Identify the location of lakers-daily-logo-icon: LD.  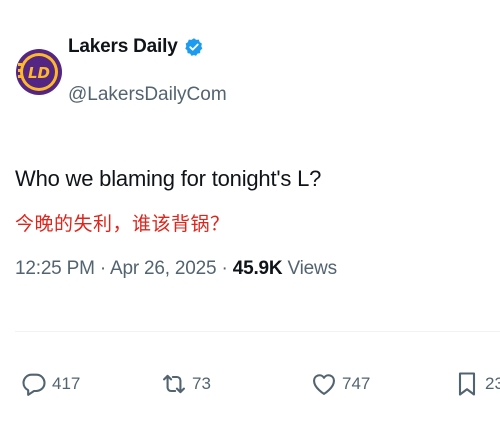
(39, 72).